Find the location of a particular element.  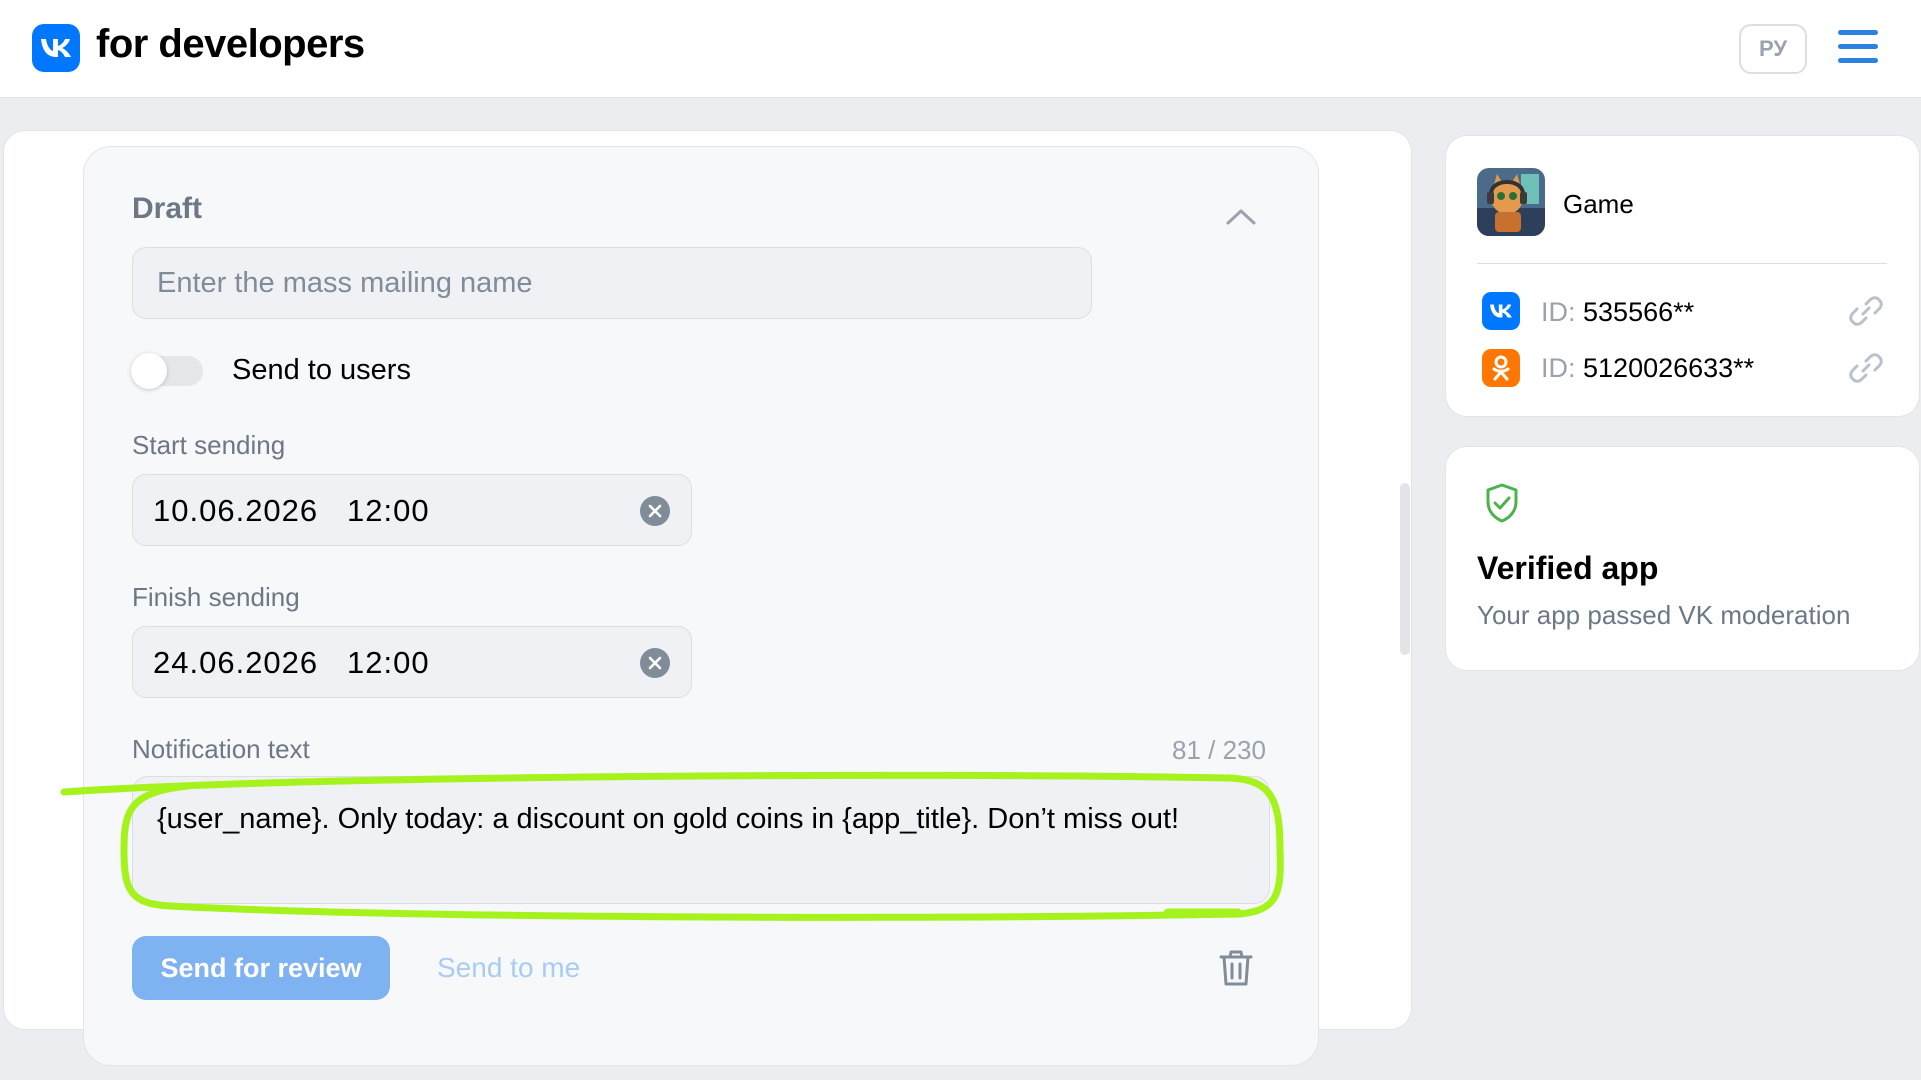

verified-title: Verified app is located at coordinates (1568, 568).